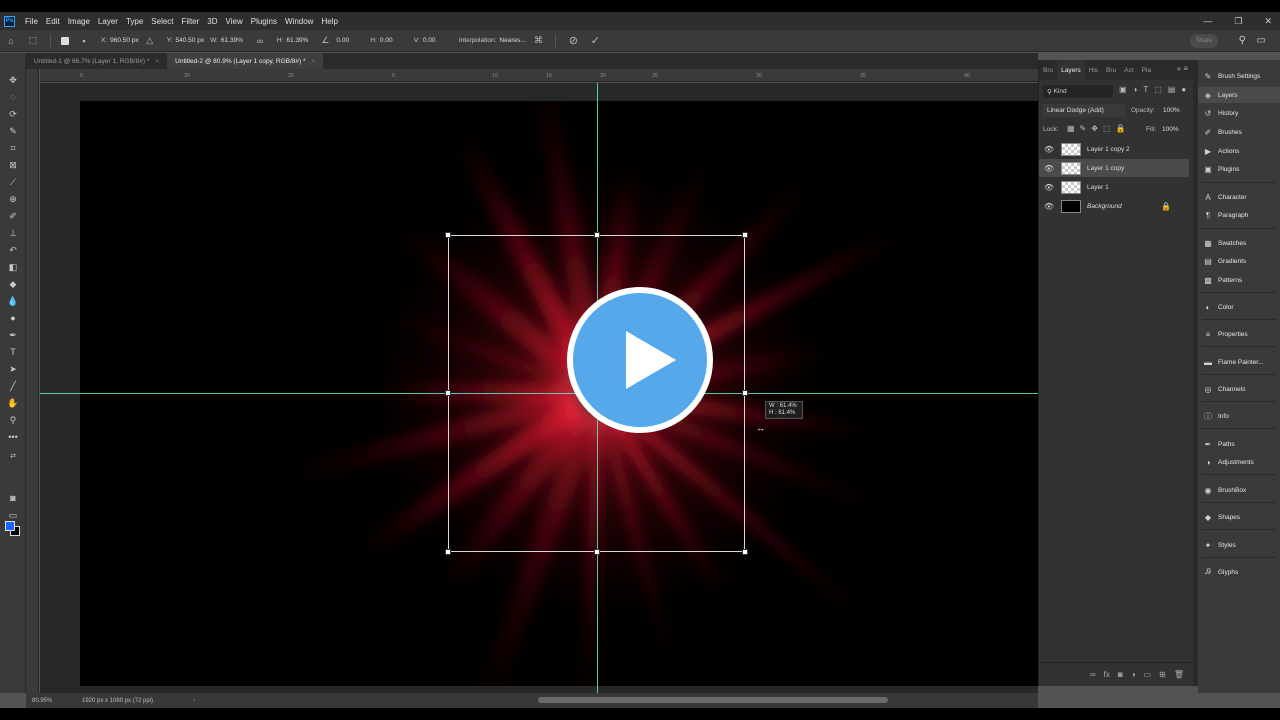 The image size is (1280, 720). I want to click on share-button: Share, so click(1204, 41).